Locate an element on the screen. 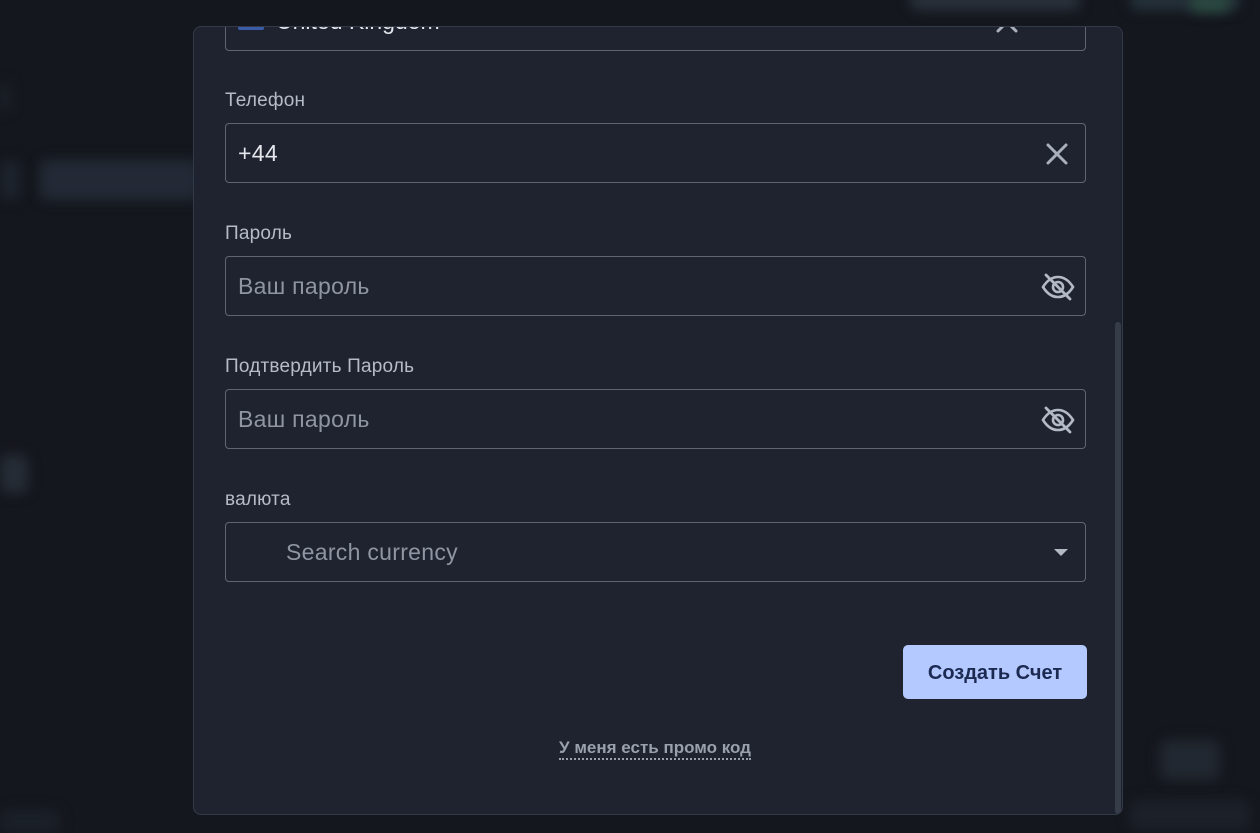 This screenshot has height=833, width=1260. phone-value: +44 is located at coordinates (258, 153).